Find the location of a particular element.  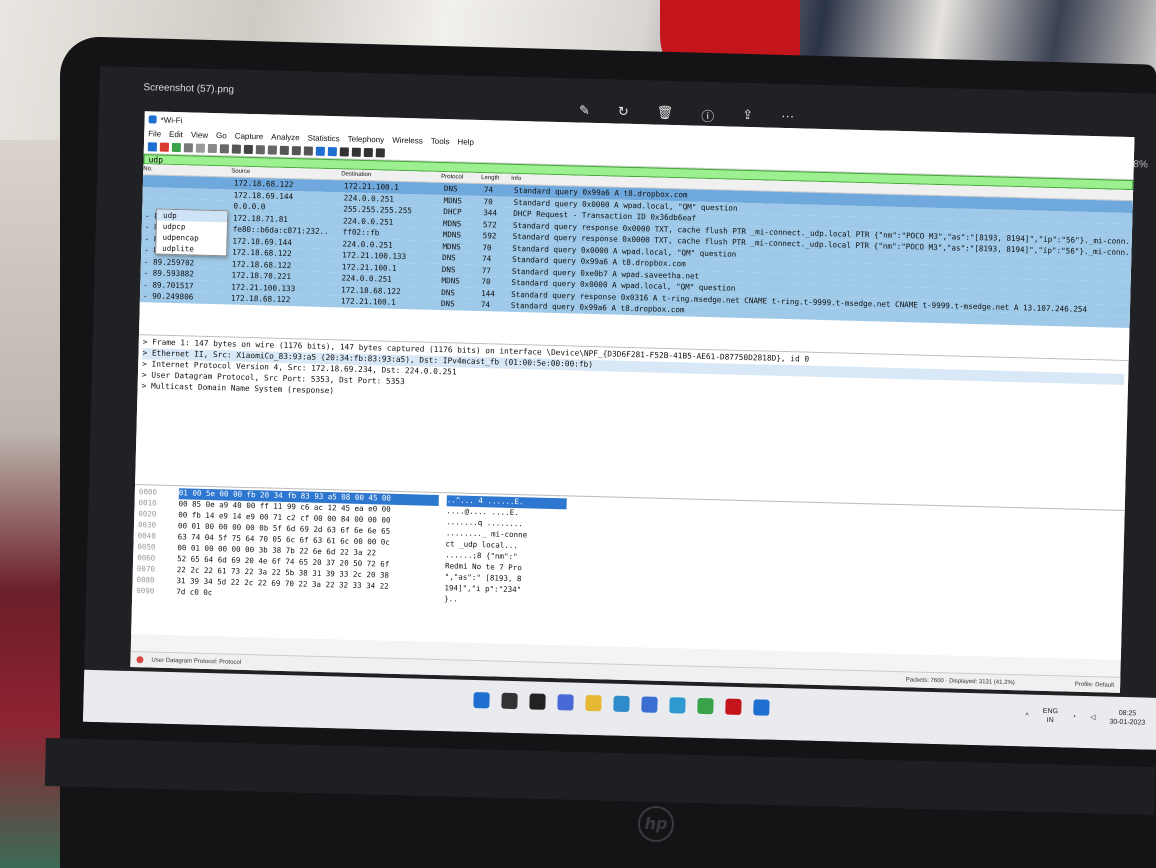

menu-tools: Tools is located at coordinates (440, 141).